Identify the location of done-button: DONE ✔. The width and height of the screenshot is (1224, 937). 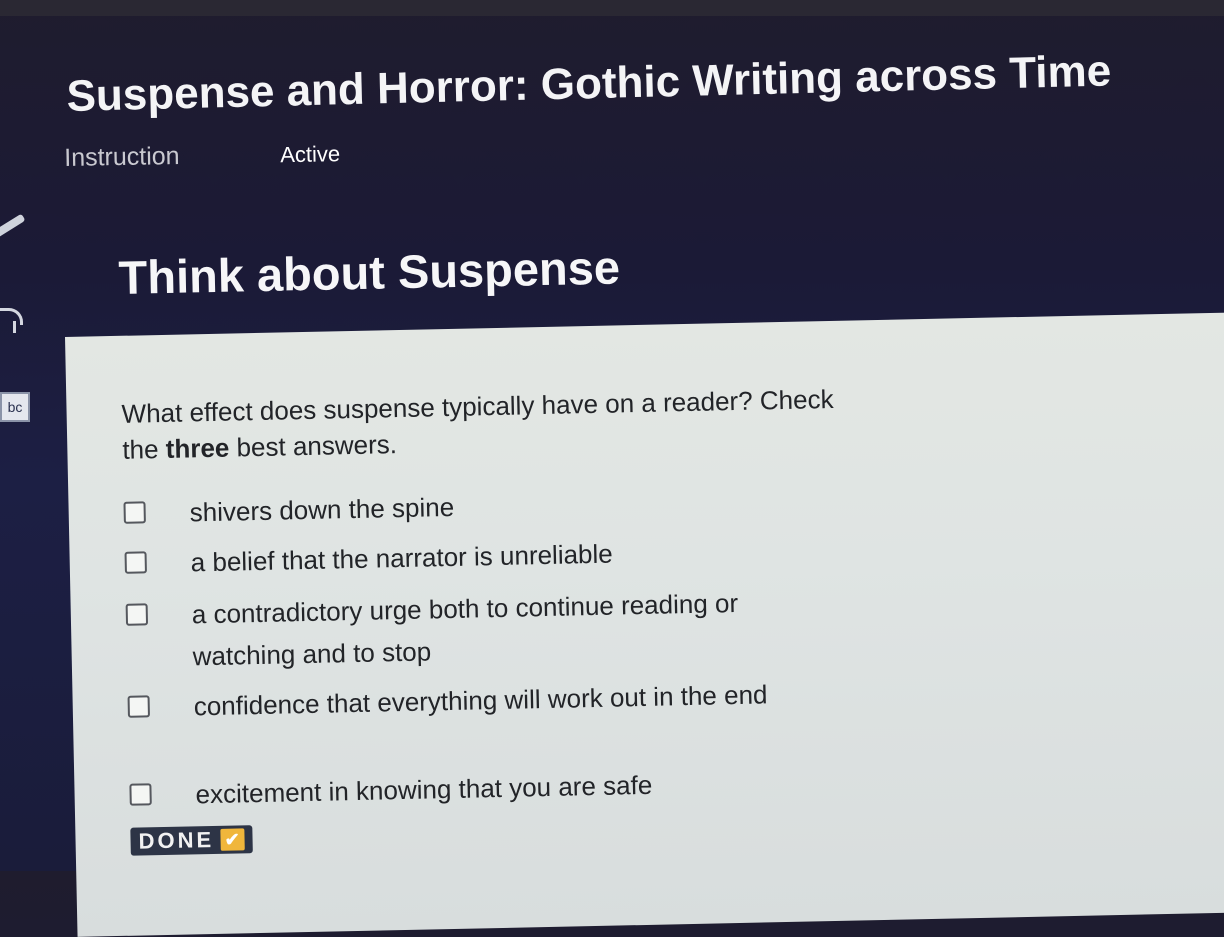
(191, 840).